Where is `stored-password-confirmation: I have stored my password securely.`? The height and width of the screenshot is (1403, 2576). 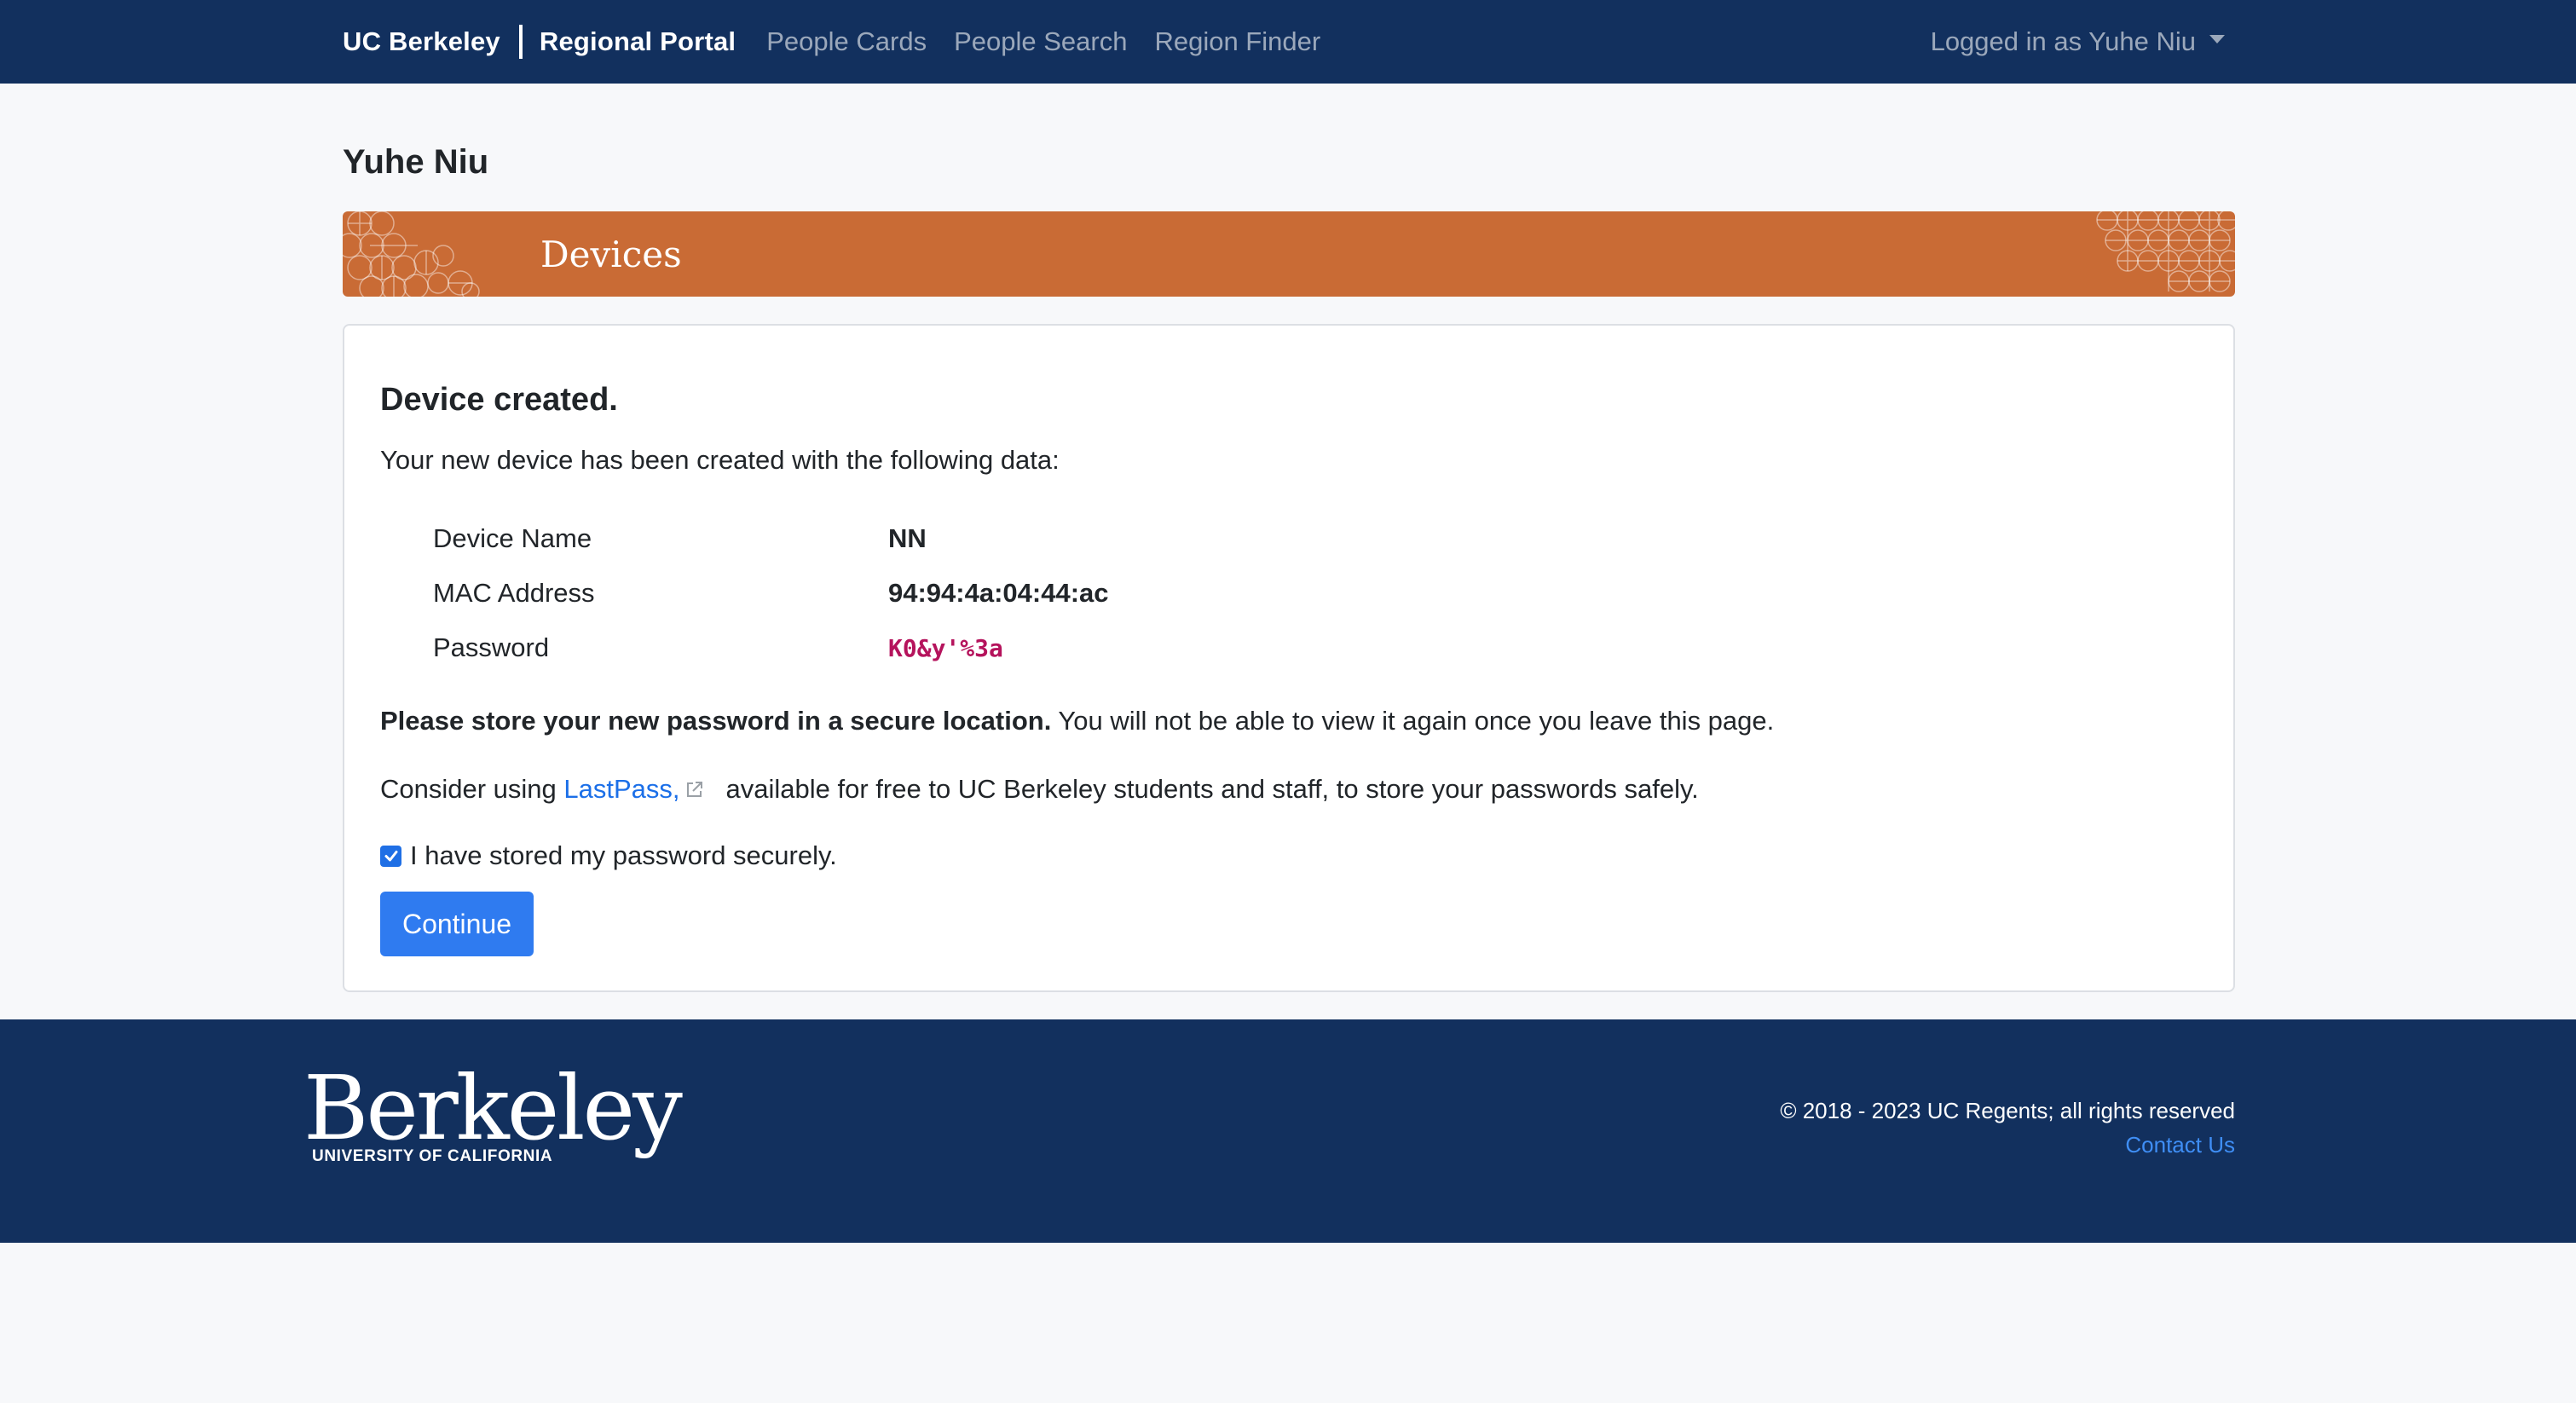 stored-password-confirmation: I have stored my password securely. is located at coordinates (608, 856).